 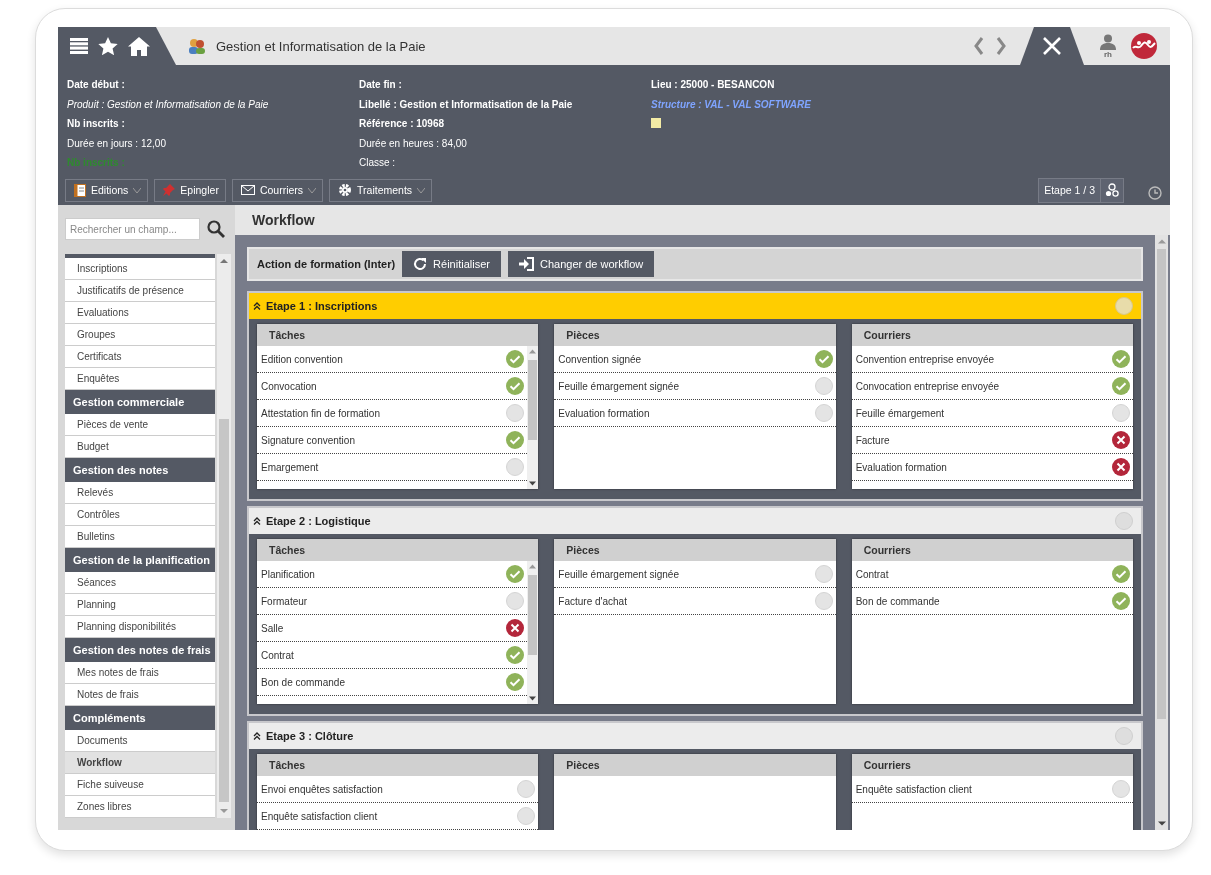 I want to click on toolbar-button: Courriers, so click(x=277, y=190).